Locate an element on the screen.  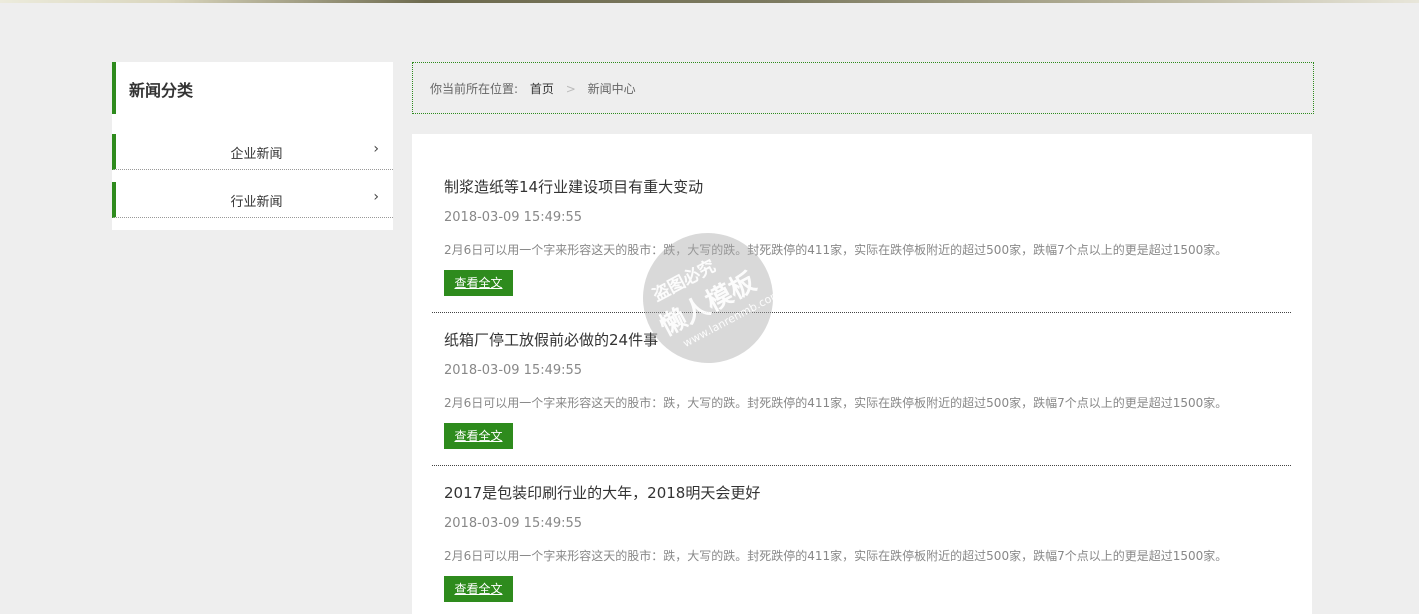
sidebar-title: 新闻分类 is located at coordinates (161, 90).